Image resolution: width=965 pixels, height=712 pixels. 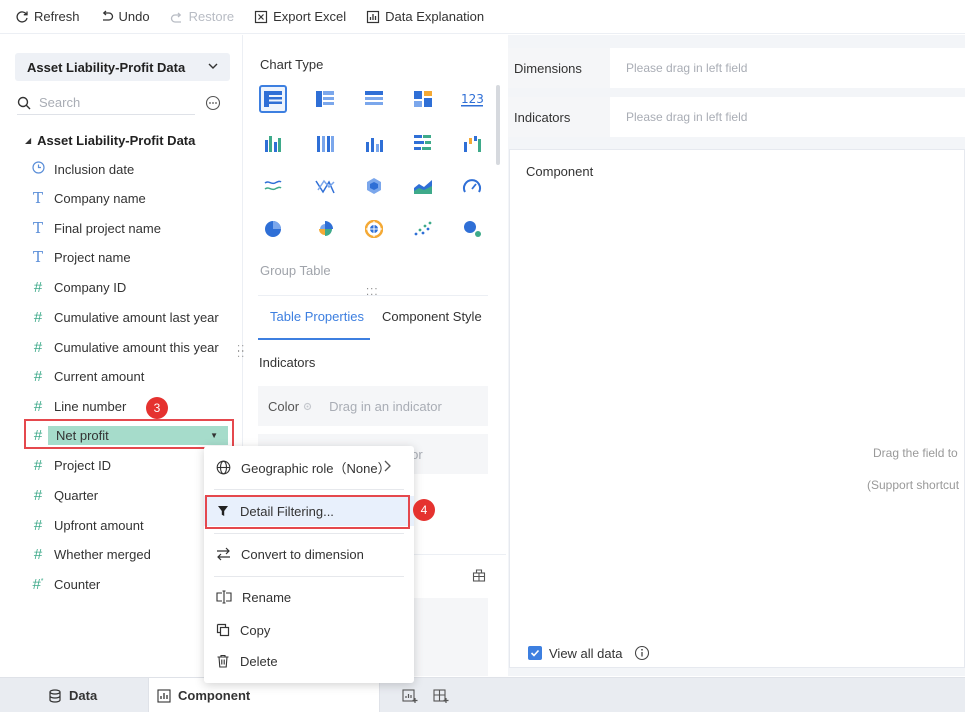 What do you see at coordinates (535, 653) in the screenshot?
I see `checkbox-checked-icon` at bounding box center [535, 653].